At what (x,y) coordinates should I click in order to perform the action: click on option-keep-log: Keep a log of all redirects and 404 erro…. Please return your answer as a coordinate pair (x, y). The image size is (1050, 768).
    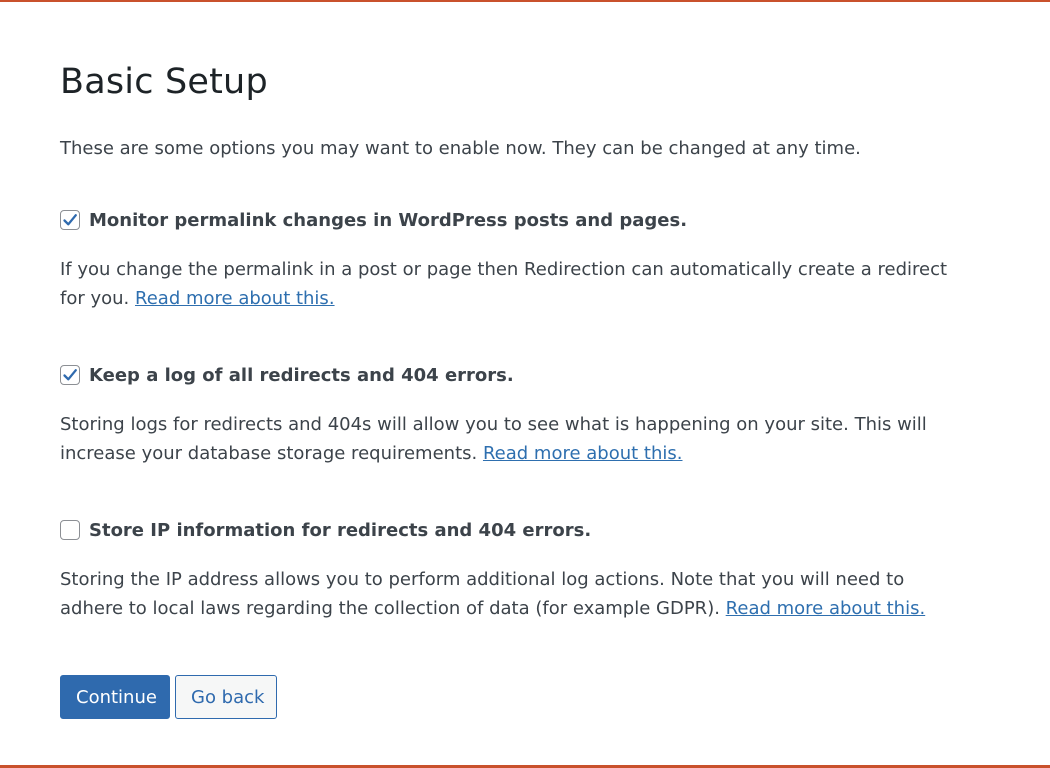
    Looking at the image, I should click on (287, 375).